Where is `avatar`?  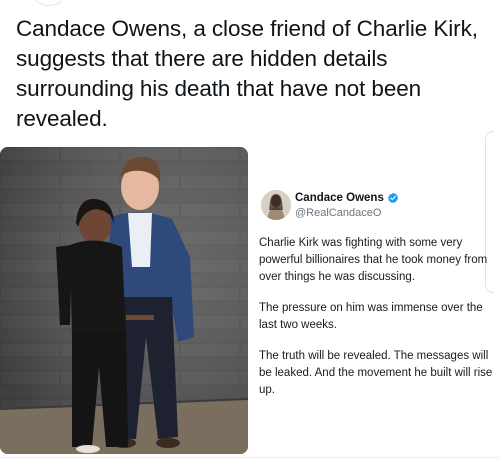
avatar is located at coordinates (49, 3).